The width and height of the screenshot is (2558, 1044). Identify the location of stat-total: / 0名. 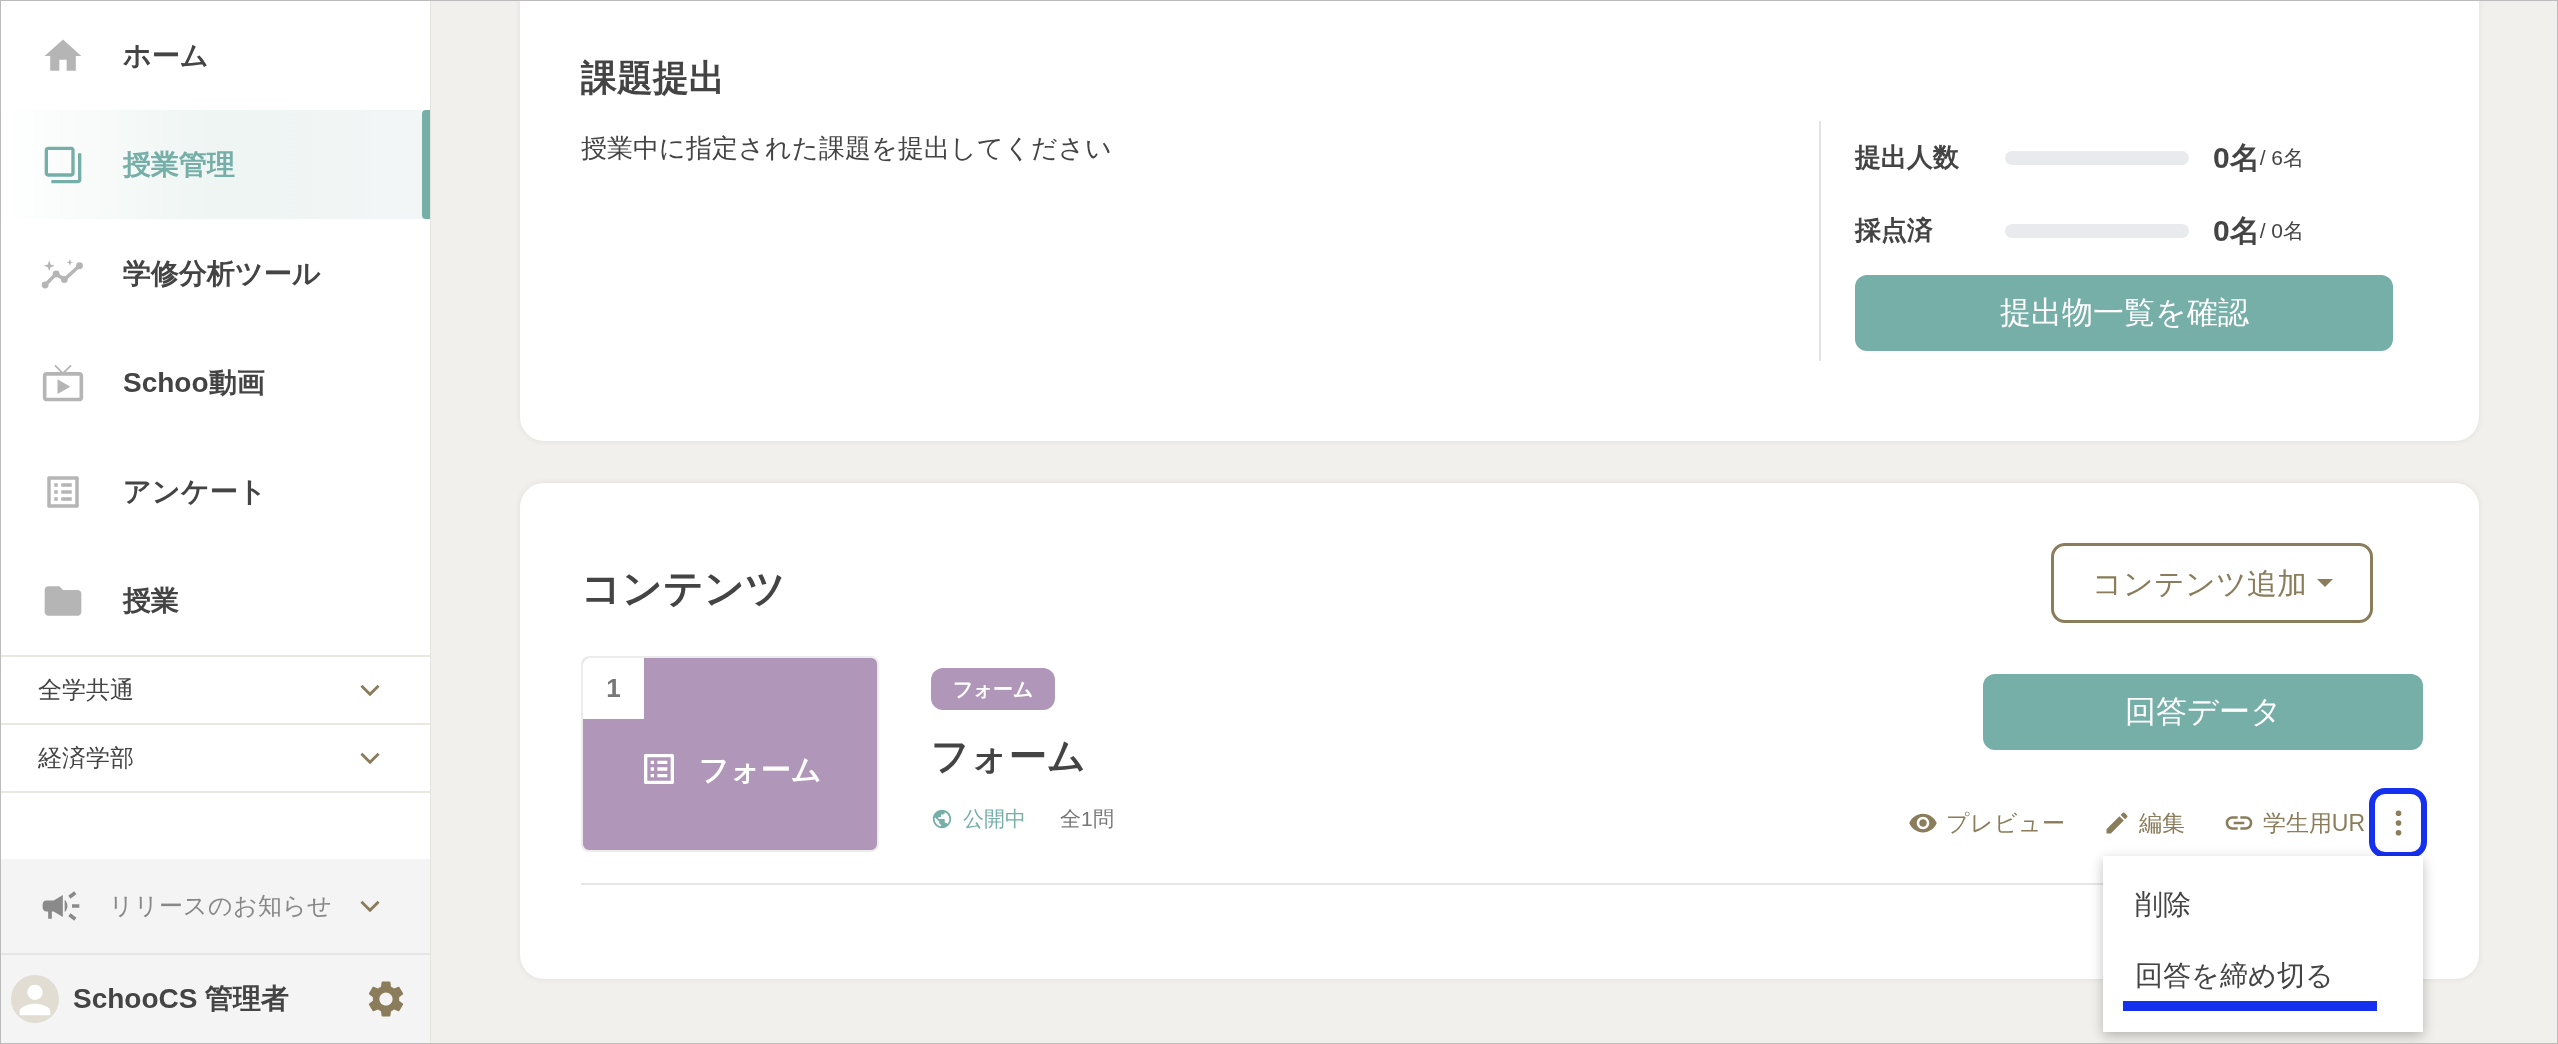
(2282, 230).